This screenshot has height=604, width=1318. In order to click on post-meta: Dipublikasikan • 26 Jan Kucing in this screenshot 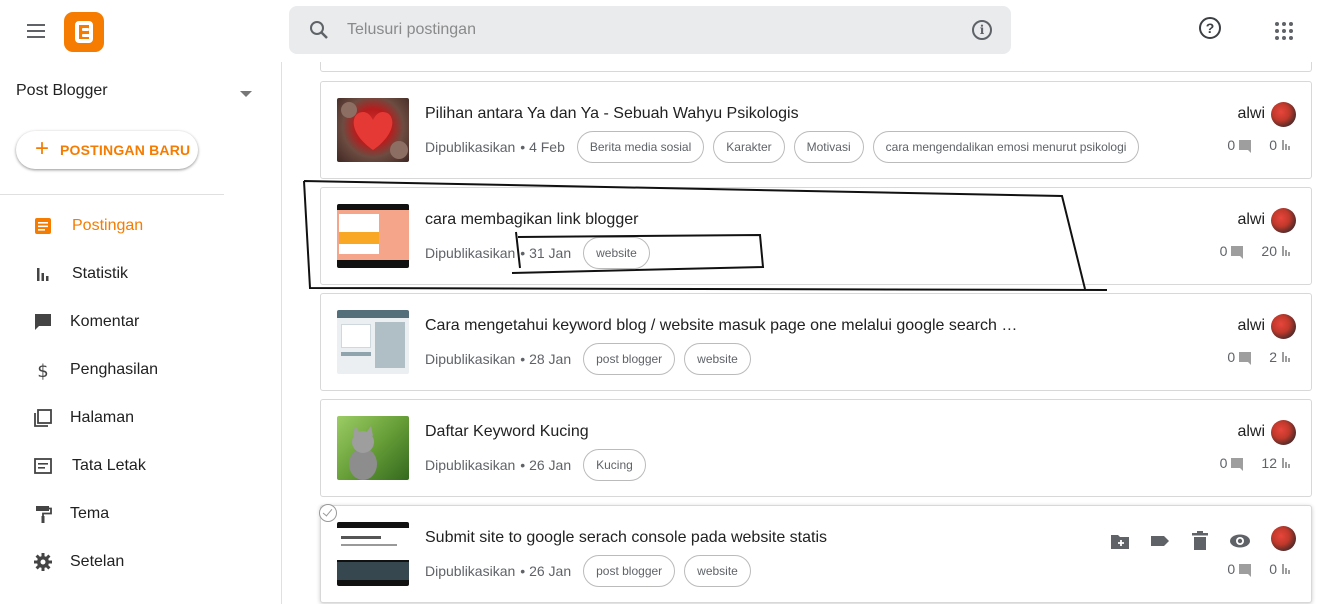, I will do `click(540, 465)`.